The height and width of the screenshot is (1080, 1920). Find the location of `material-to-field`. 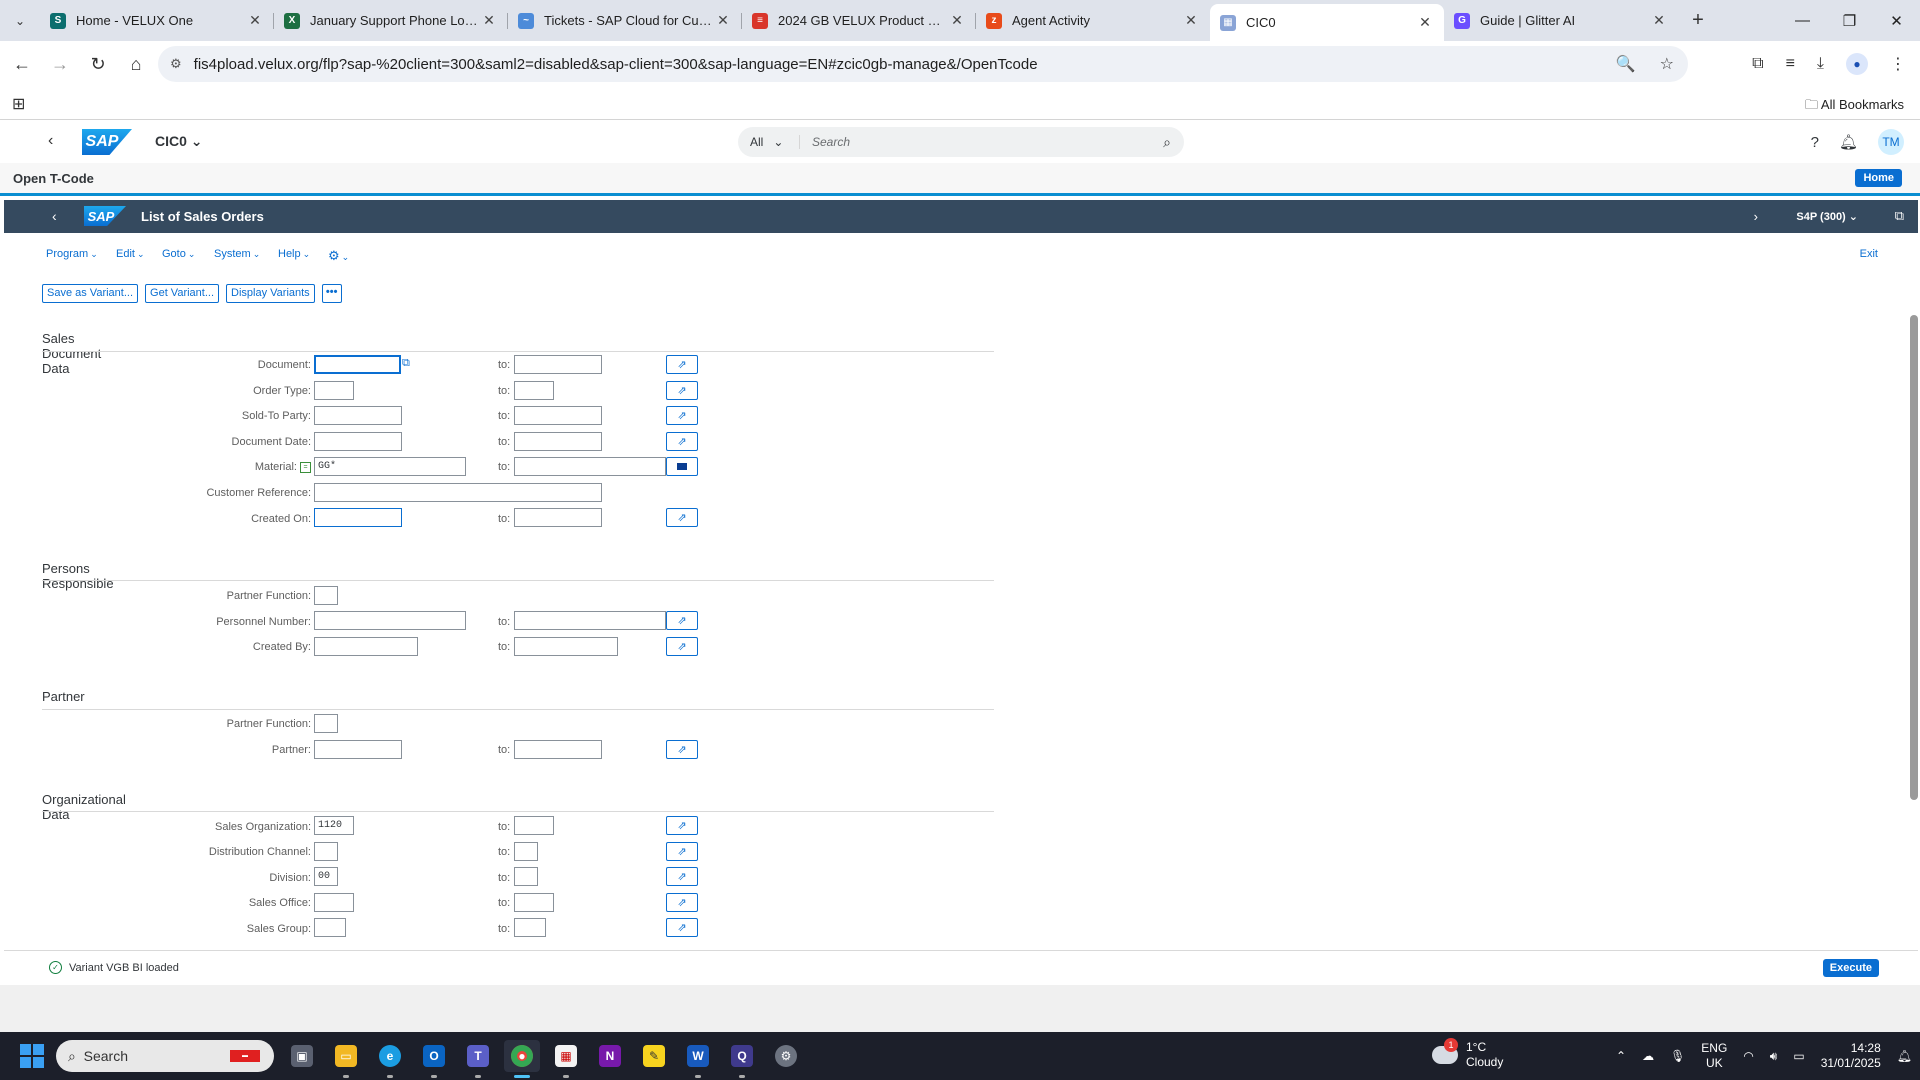

material-to-field is located at coordinates (590, 466).